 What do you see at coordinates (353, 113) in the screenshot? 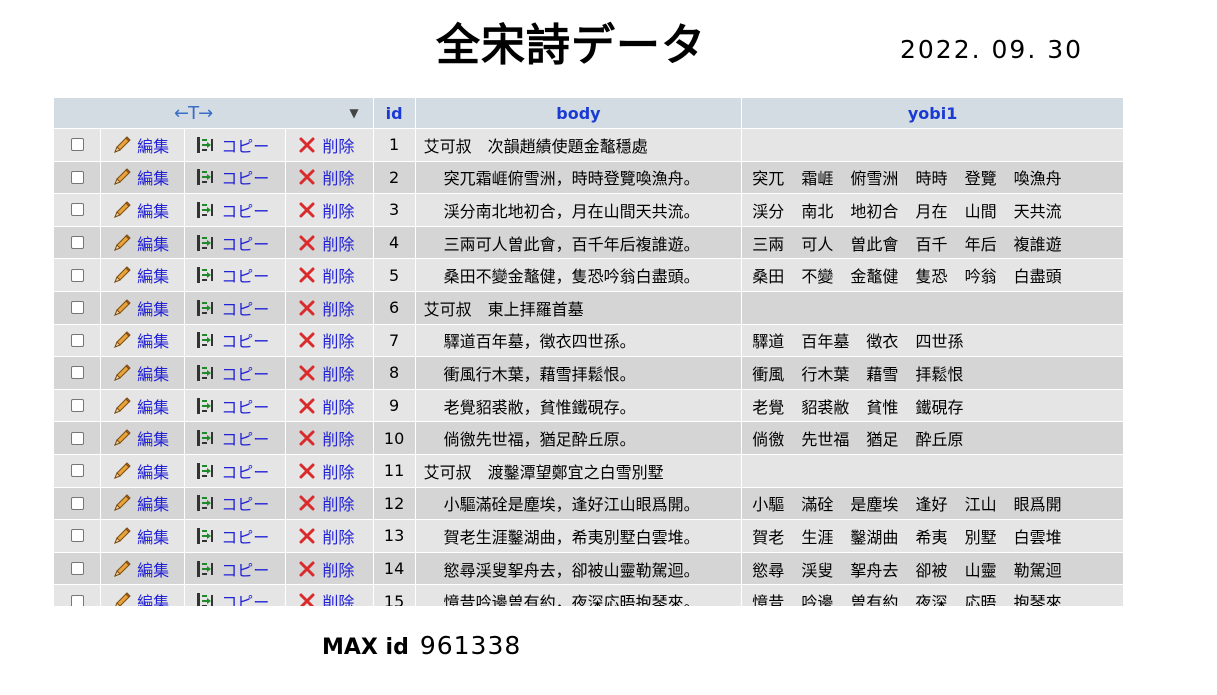
I see `sort-dropdown-icon: ▼` at bounding box center [353, 113].